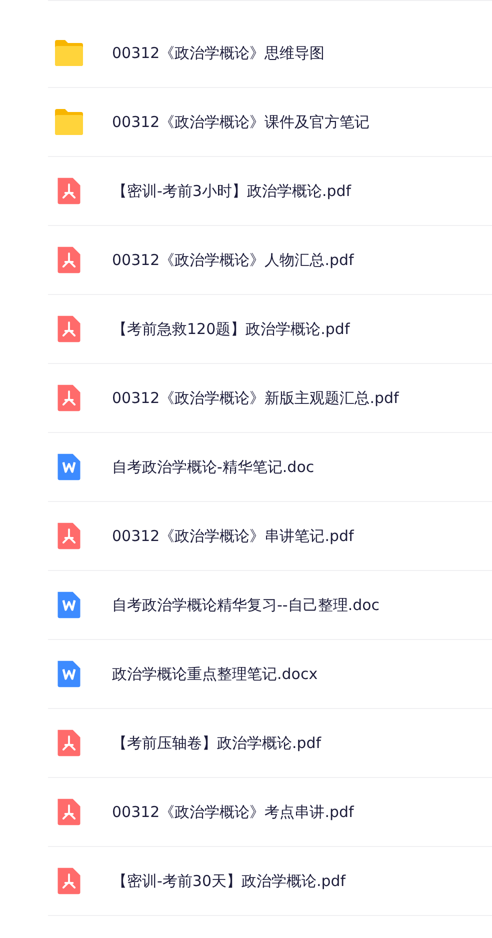  I want to click on file-row: 【考前急救120题】政治学概论.pdf, so click(270, 329).